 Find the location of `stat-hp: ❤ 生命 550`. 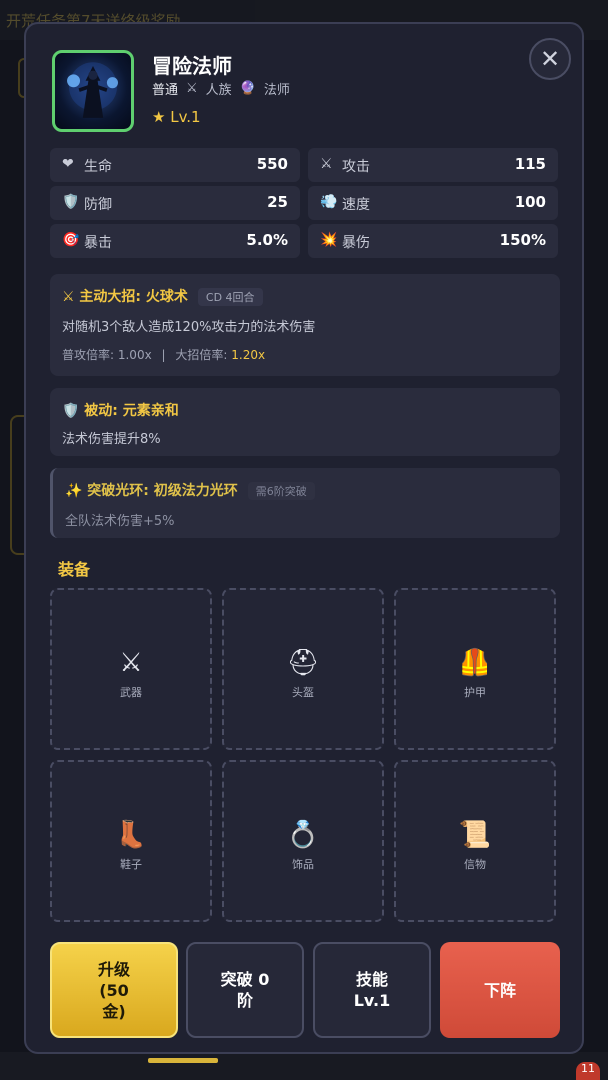

stat-hp: ❤ 生命 550 is located at coordinates (175, 165).